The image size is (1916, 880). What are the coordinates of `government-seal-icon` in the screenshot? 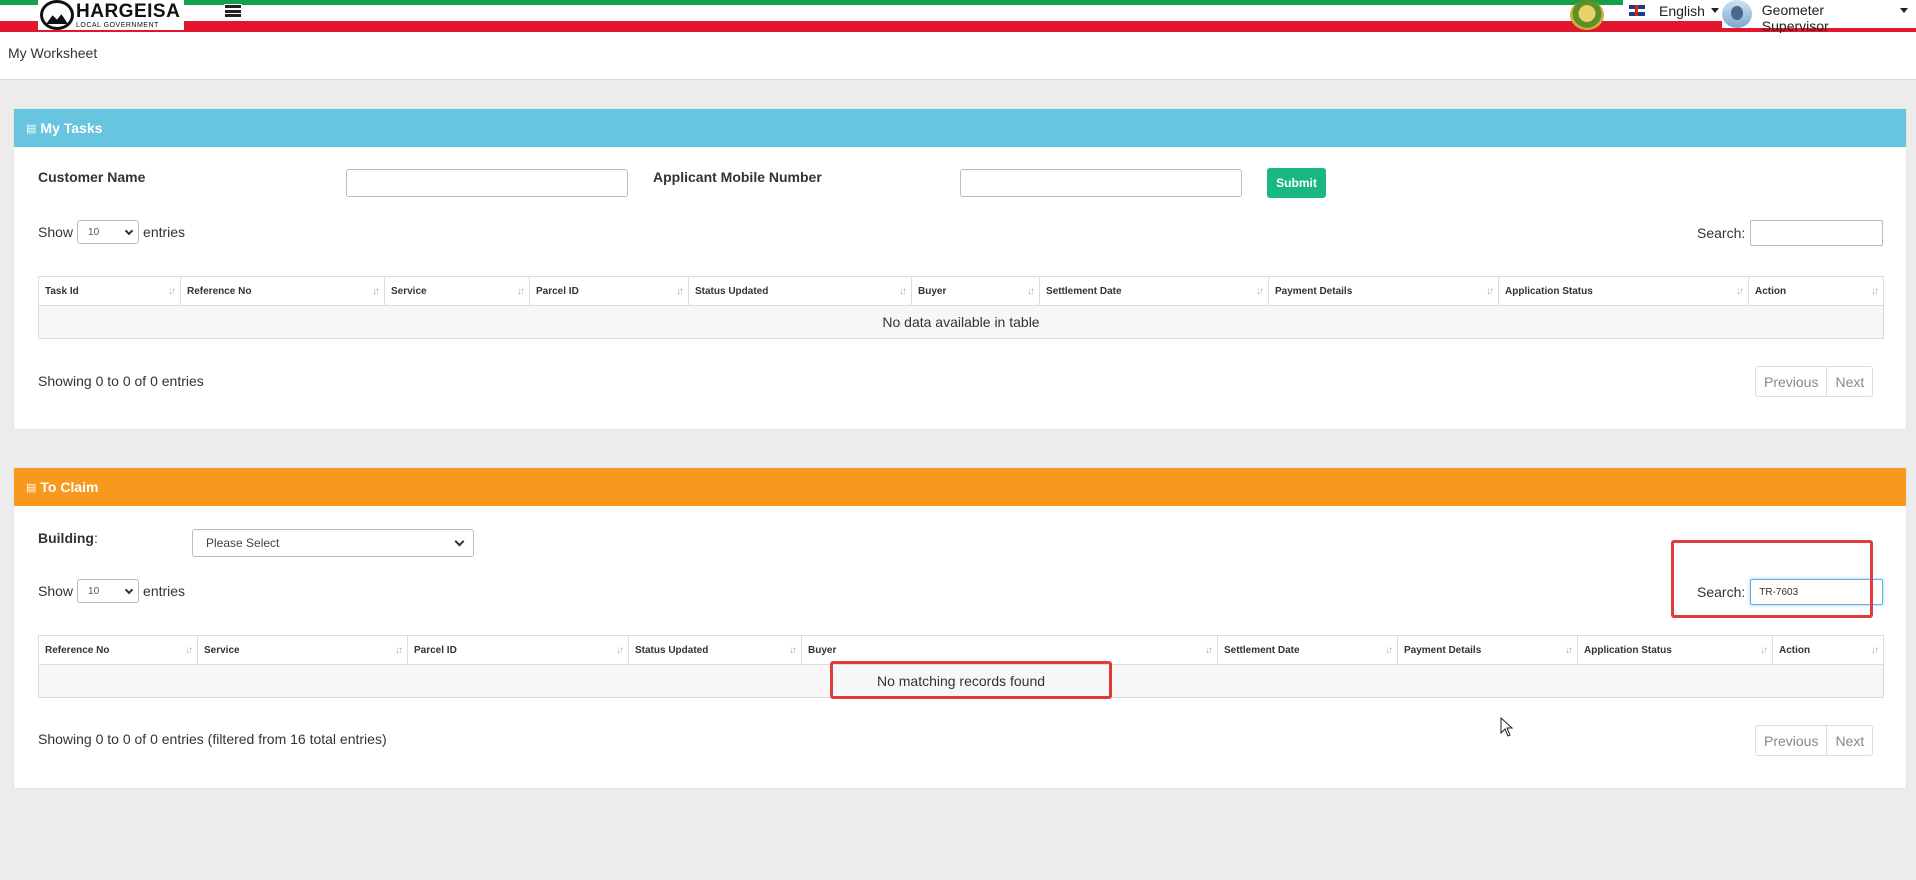 It's located at (1587, 15).